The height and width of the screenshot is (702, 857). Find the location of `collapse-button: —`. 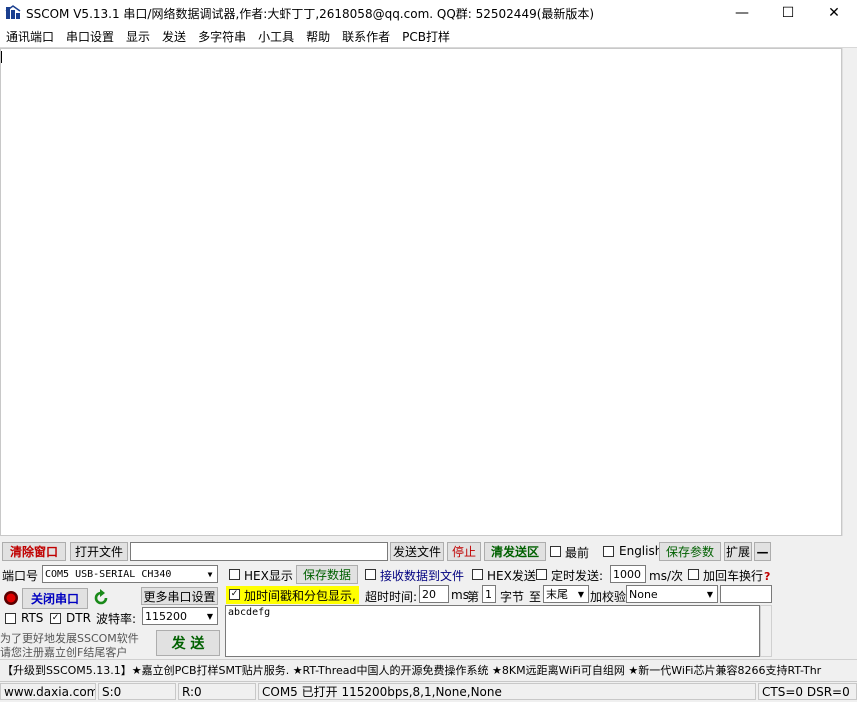

collapse-button: — is located at coordinates (762, 551).